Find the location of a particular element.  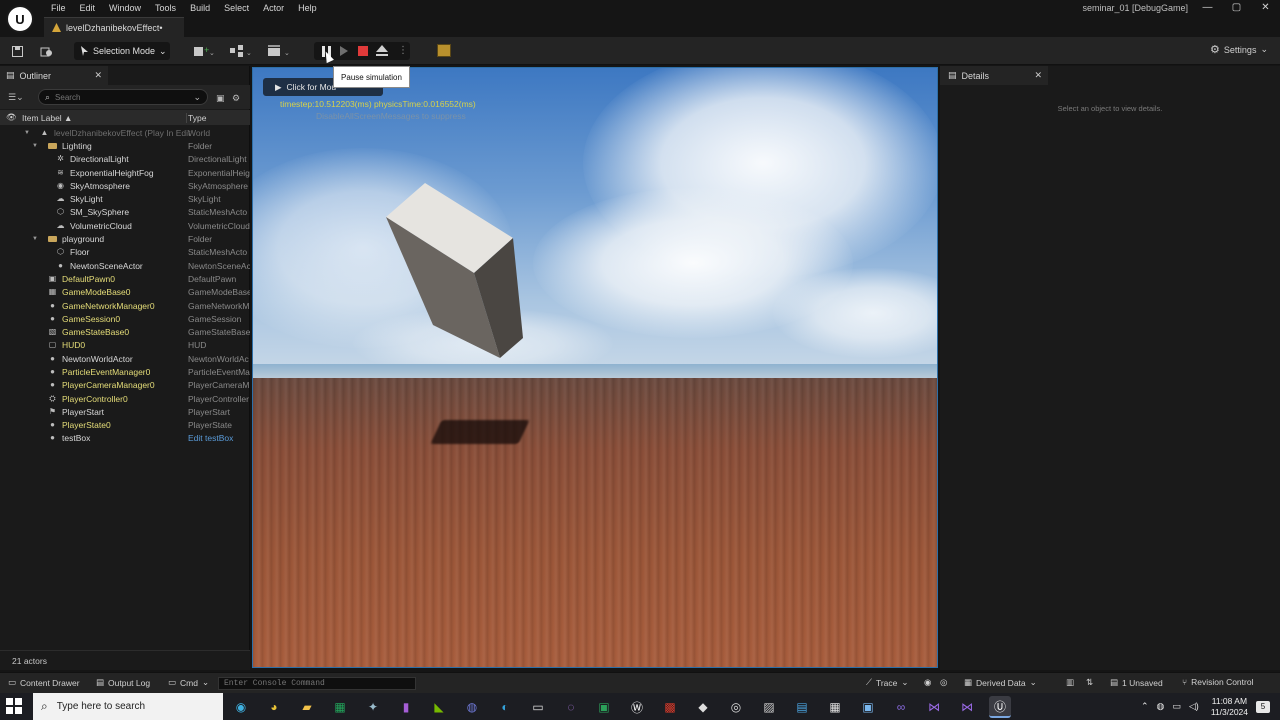

edge-icon: ◉ is located at coordinates (241, 707).